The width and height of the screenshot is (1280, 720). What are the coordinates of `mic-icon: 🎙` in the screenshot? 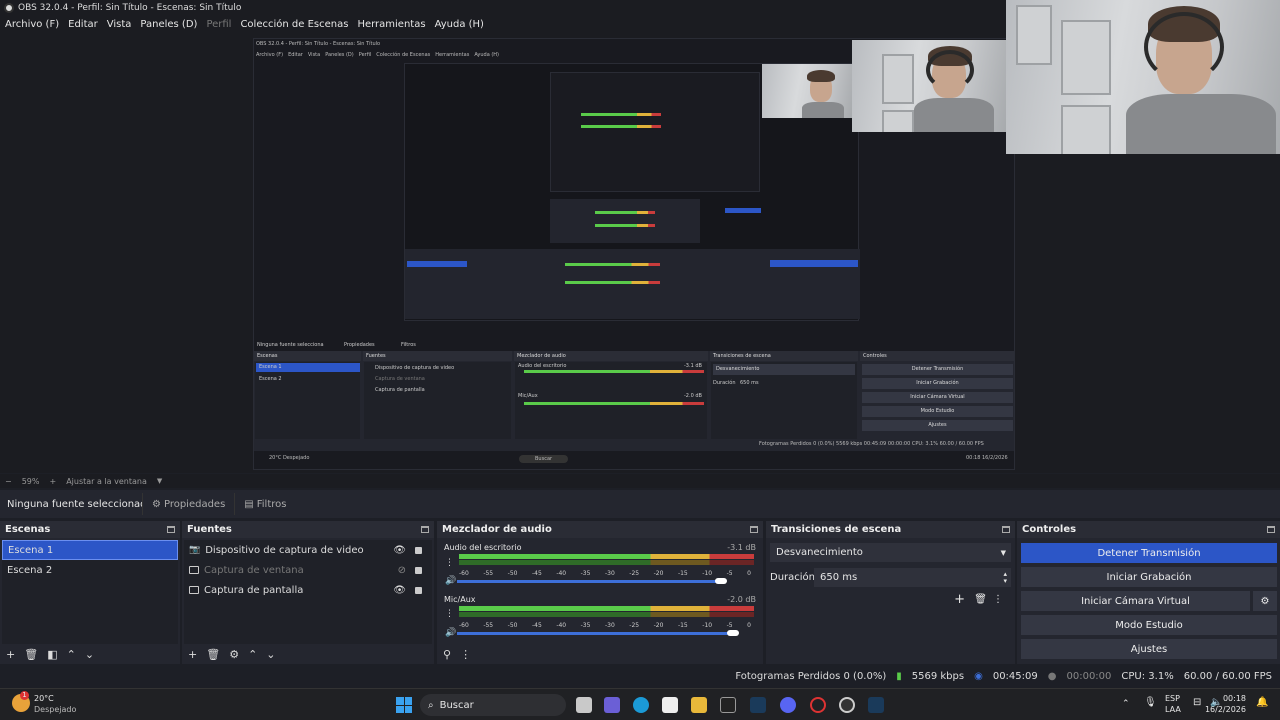 It's located at (1150, 702).